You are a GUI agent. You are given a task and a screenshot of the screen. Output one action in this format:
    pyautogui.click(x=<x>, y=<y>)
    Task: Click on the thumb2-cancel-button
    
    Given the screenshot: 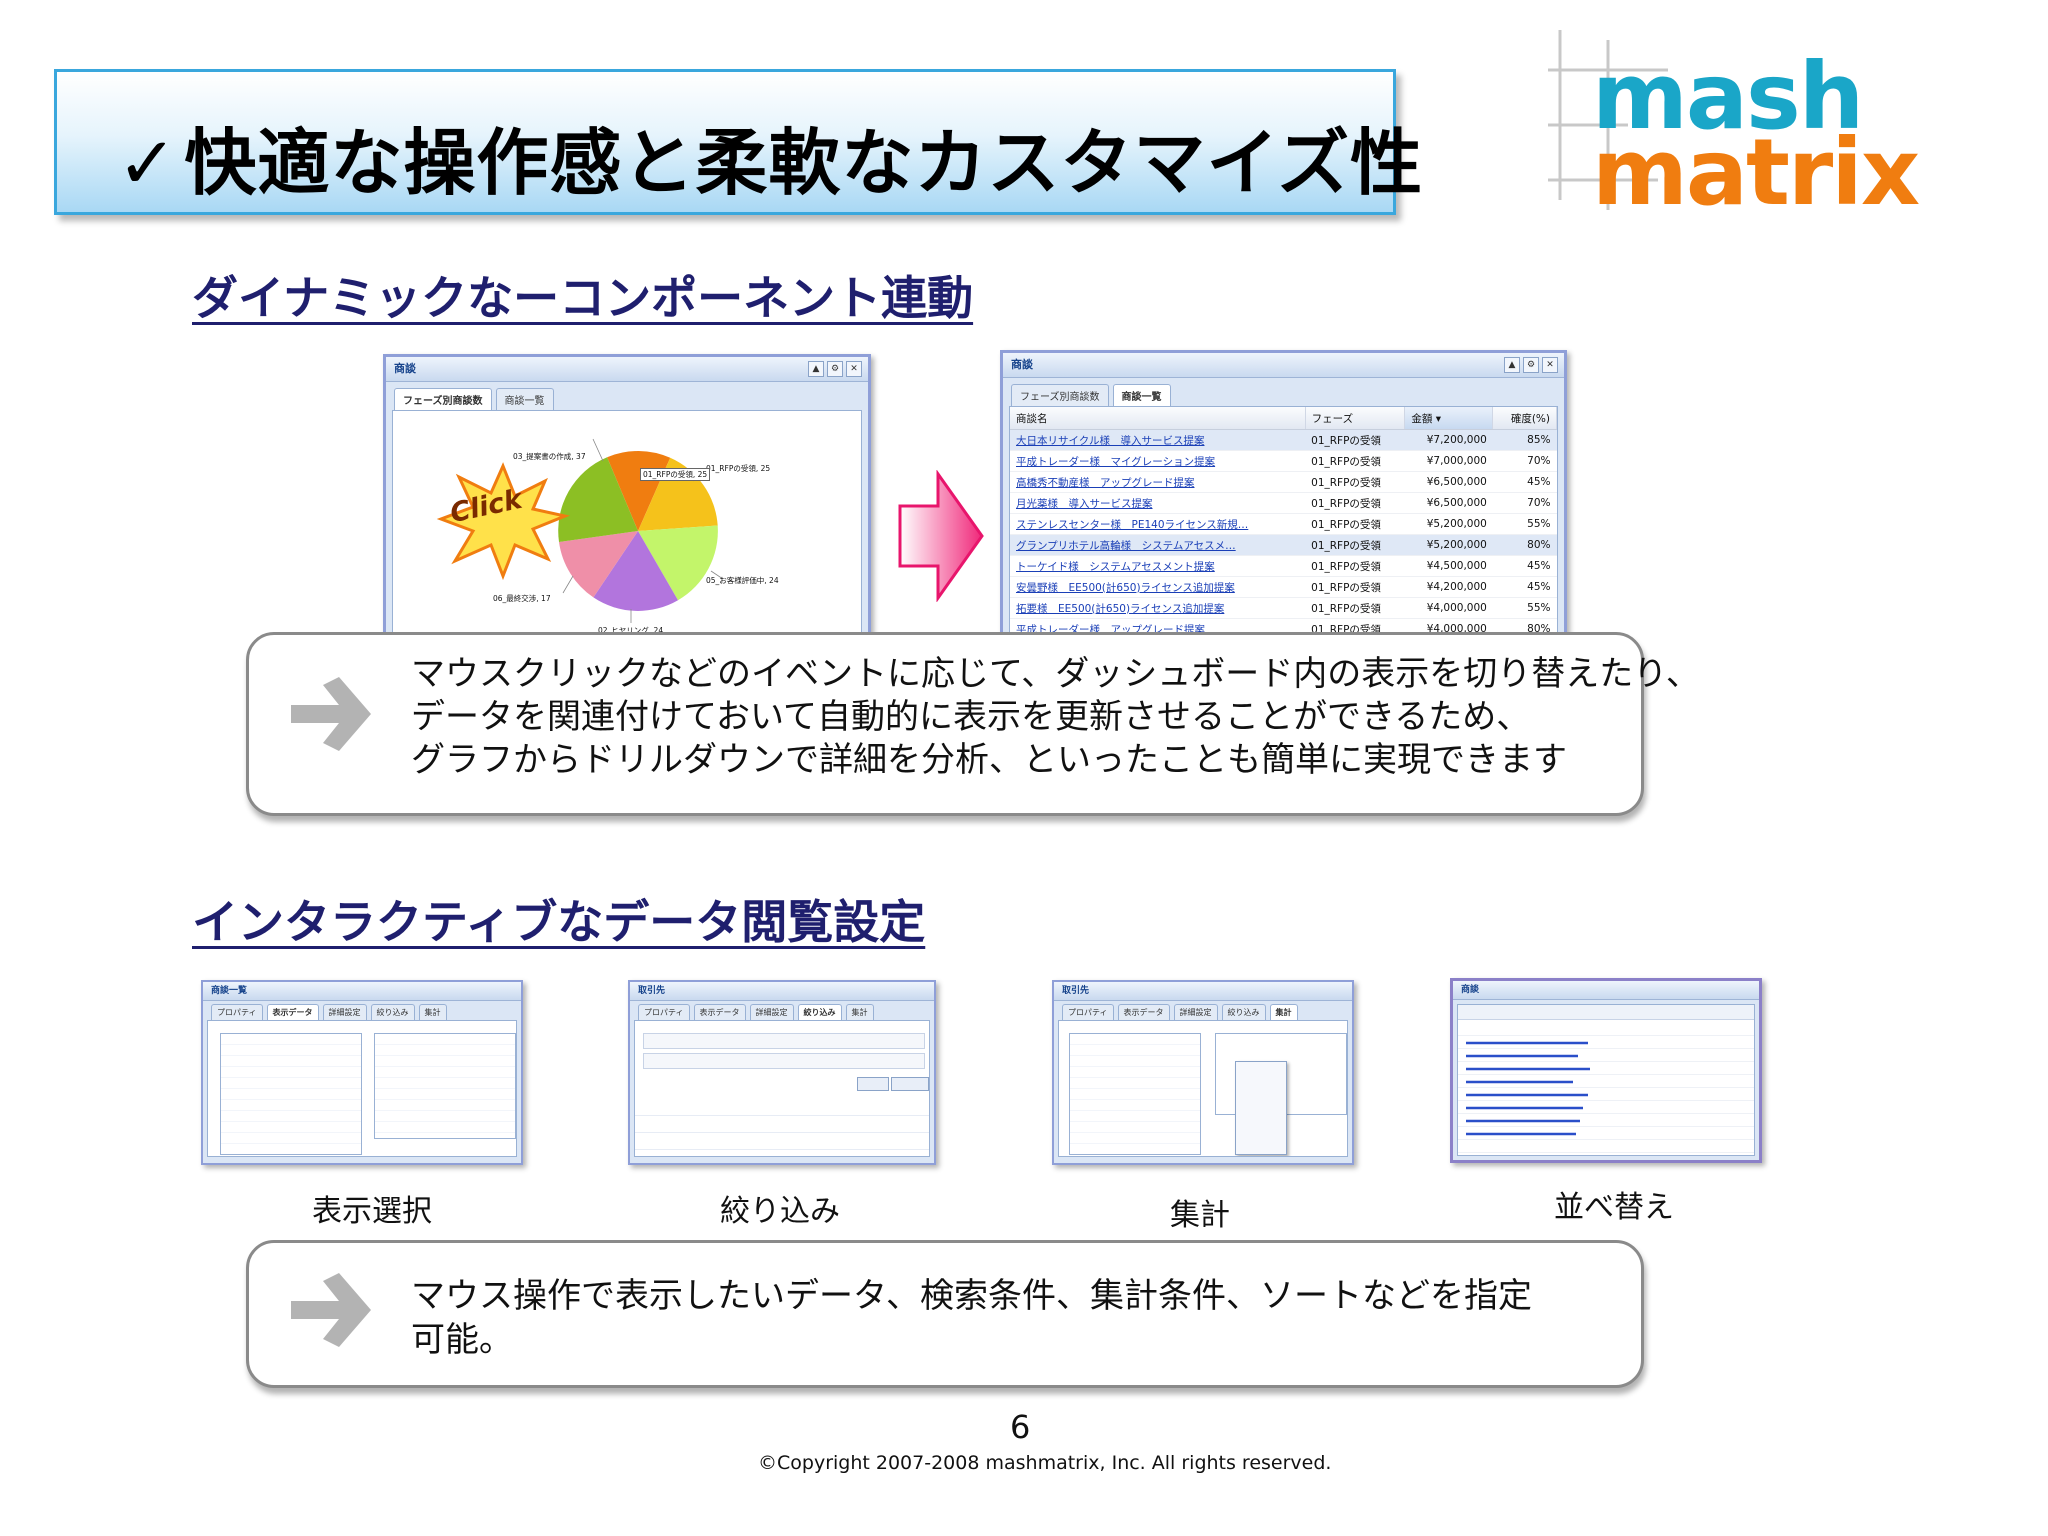 What is the action you would take?
    pyautogui.click(x=910, y=1084)
    